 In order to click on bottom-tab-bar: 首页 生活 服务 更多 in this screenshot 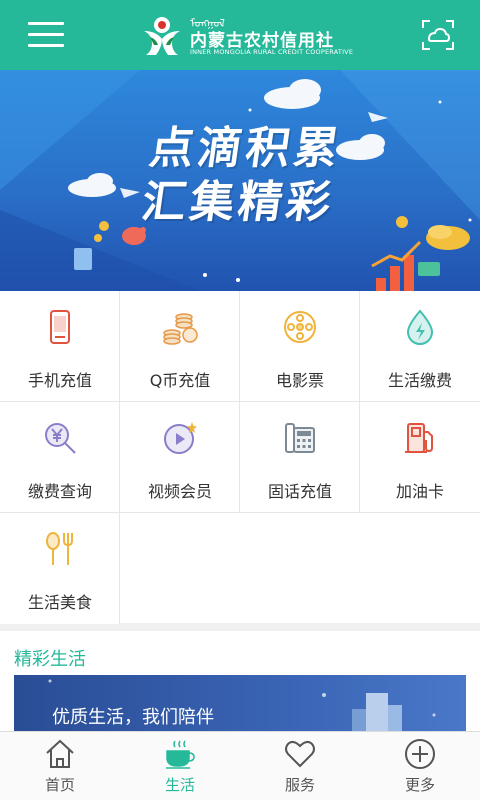, I will do `click(240, 765)`.